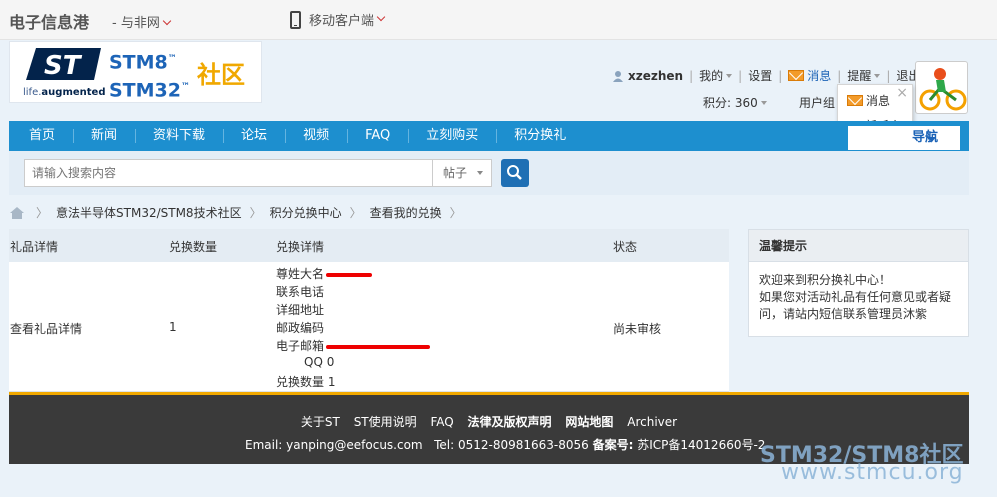 The width and height of the screenshot is (997, 497). What do you see at coordinates (369, 245) in the screenshot?
I see `table-header: 礼品详情 兑换数量 兑换详情 状态` at bounding box center [369, 245].